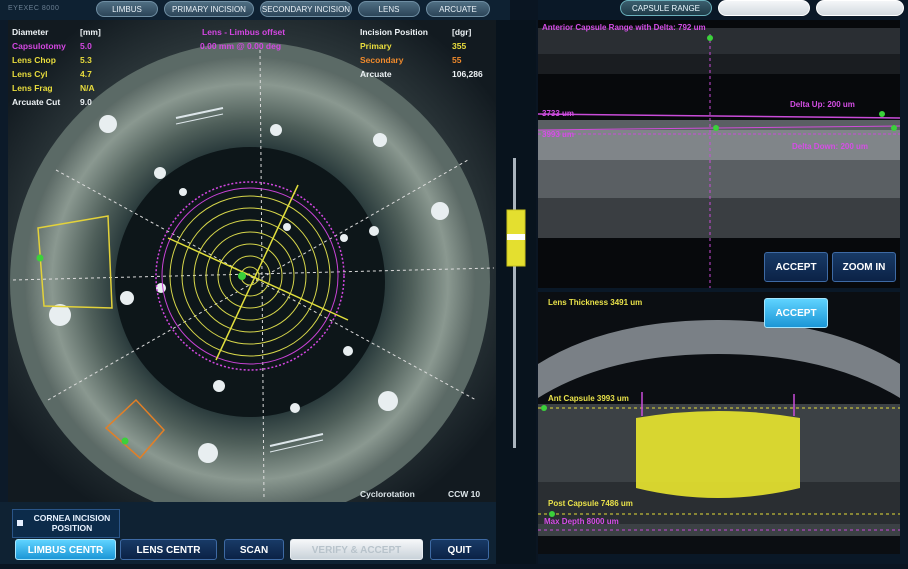  Describe the element at coordinates (254, 549) in the screenshot. I see `scan-button: SCAN` at that location.